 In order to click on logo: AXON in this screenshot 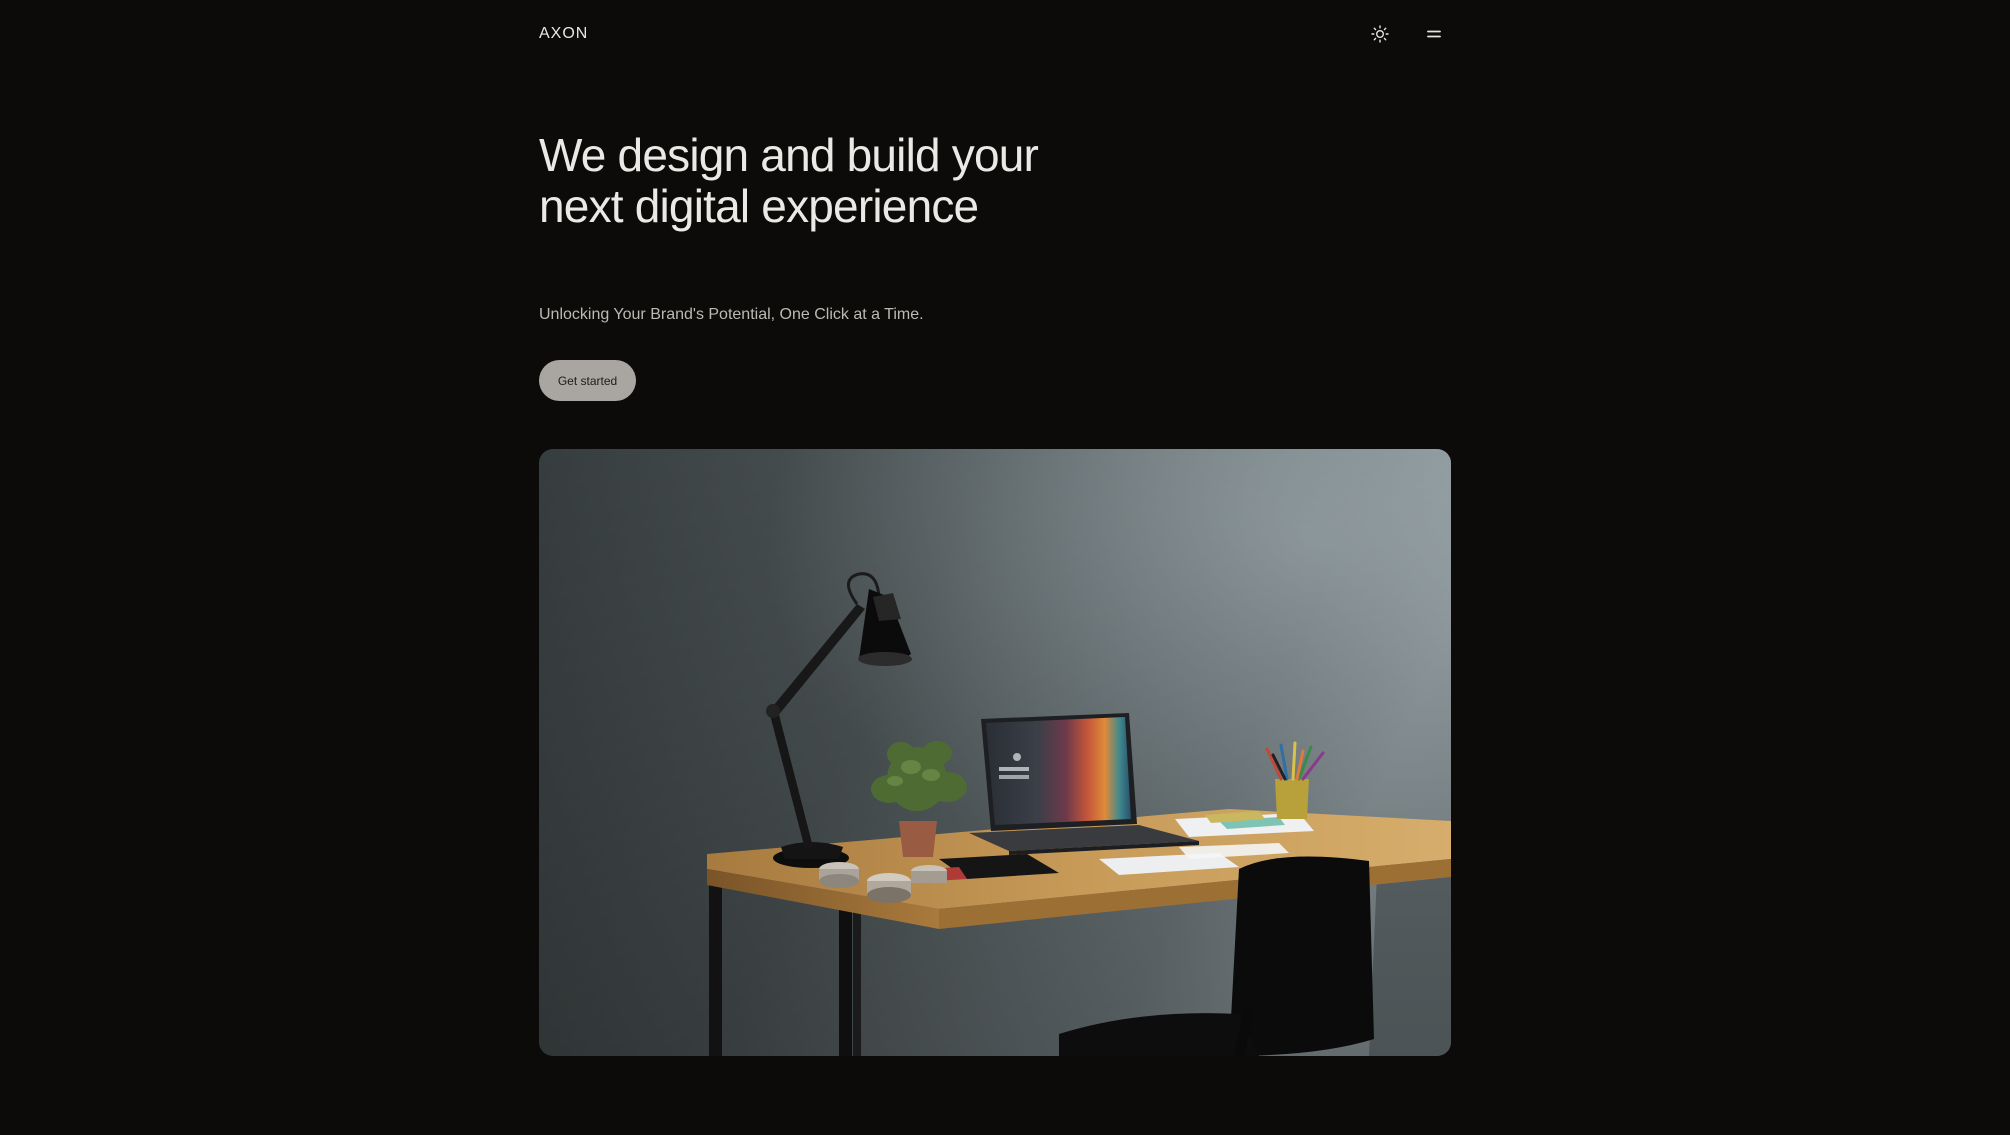, I will do `click(563, 34)`.